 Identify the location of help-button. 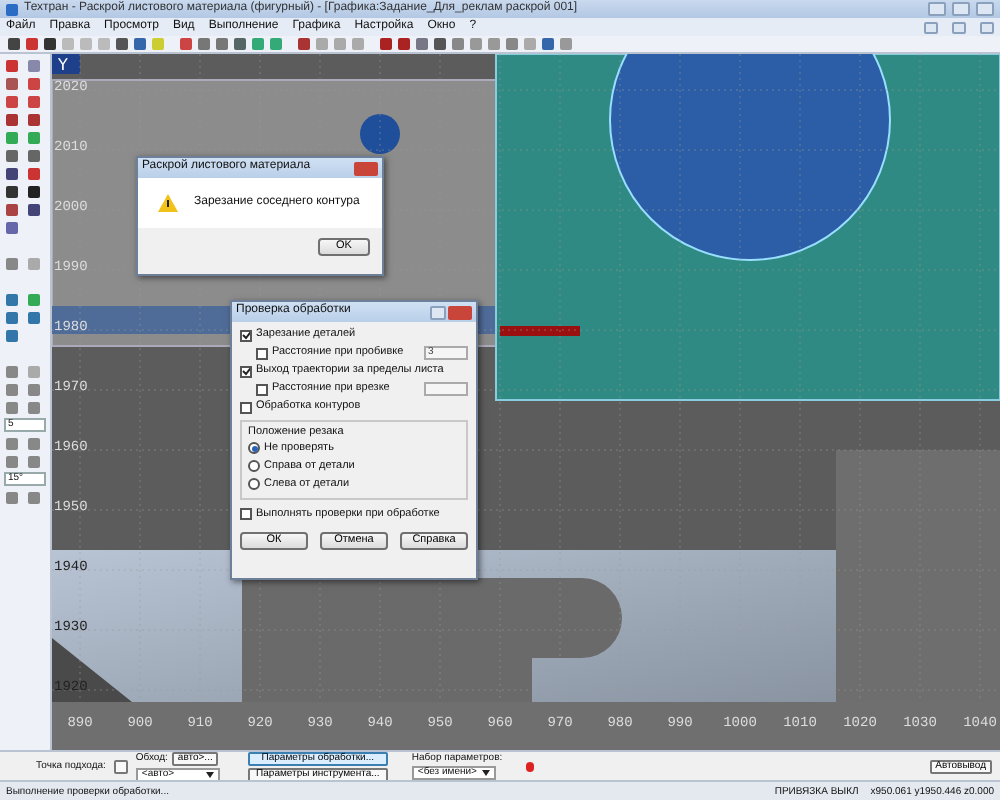
(438, 312).